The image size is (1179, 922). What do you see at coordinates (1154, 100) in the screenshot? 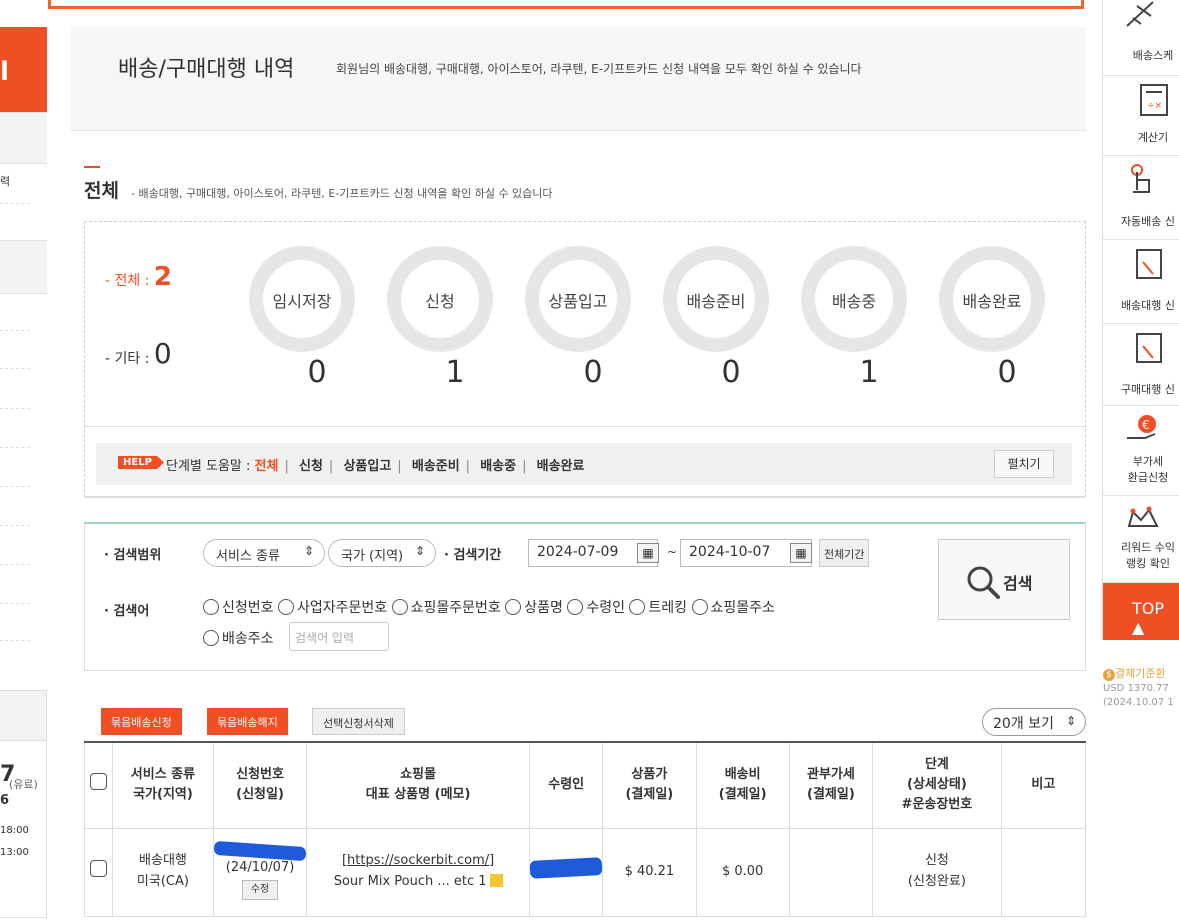
I see `calculator-icon: ÷×` at bounding box center [1154, 100].